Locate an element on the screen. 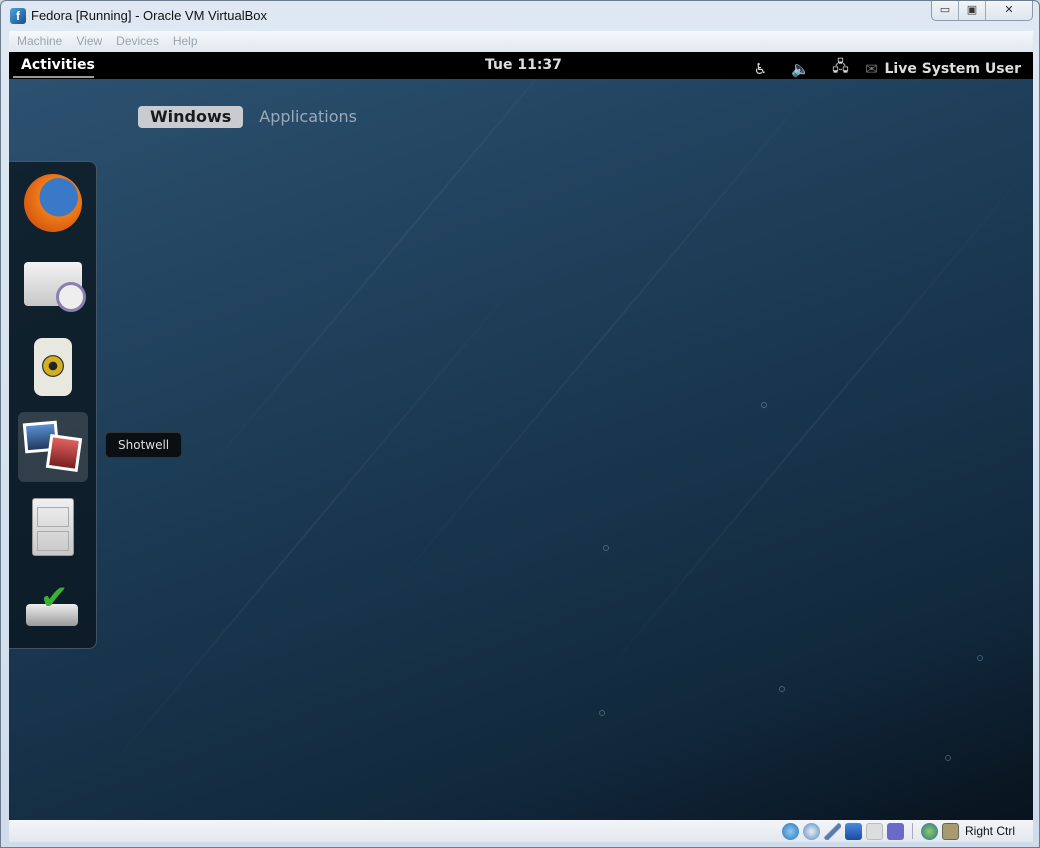 The image size is (1040, 848). menu-devices: Devices is located at coordinates (140, 41).